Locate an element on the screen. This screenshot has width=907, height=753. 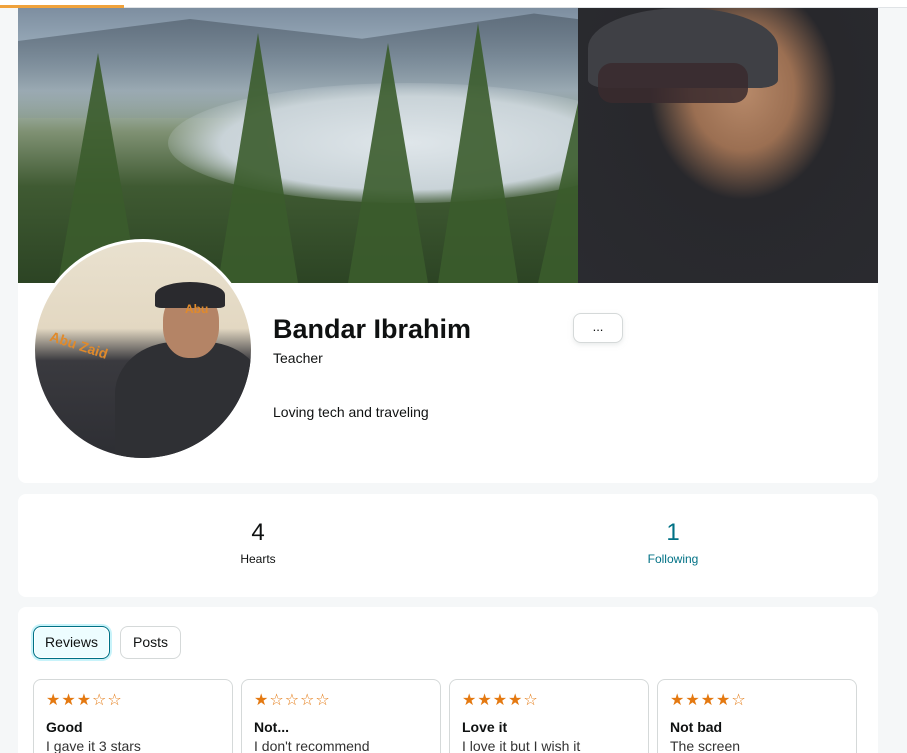
review-card: ★ ★ ★ ☆ ☆ Good I gave it 3 stars is located at coordinates (133, 716).